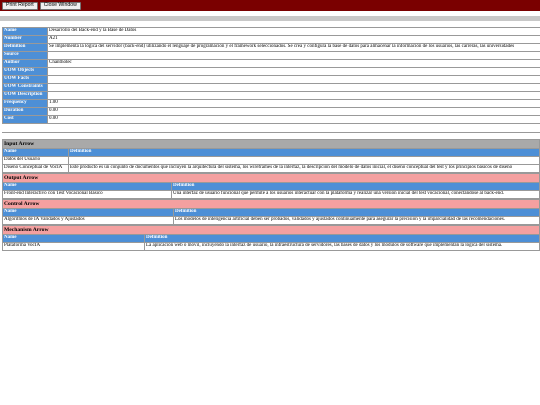 The image size is (540, 405). I want to click on detail-row: Duration 0.00, so click(271, 111).